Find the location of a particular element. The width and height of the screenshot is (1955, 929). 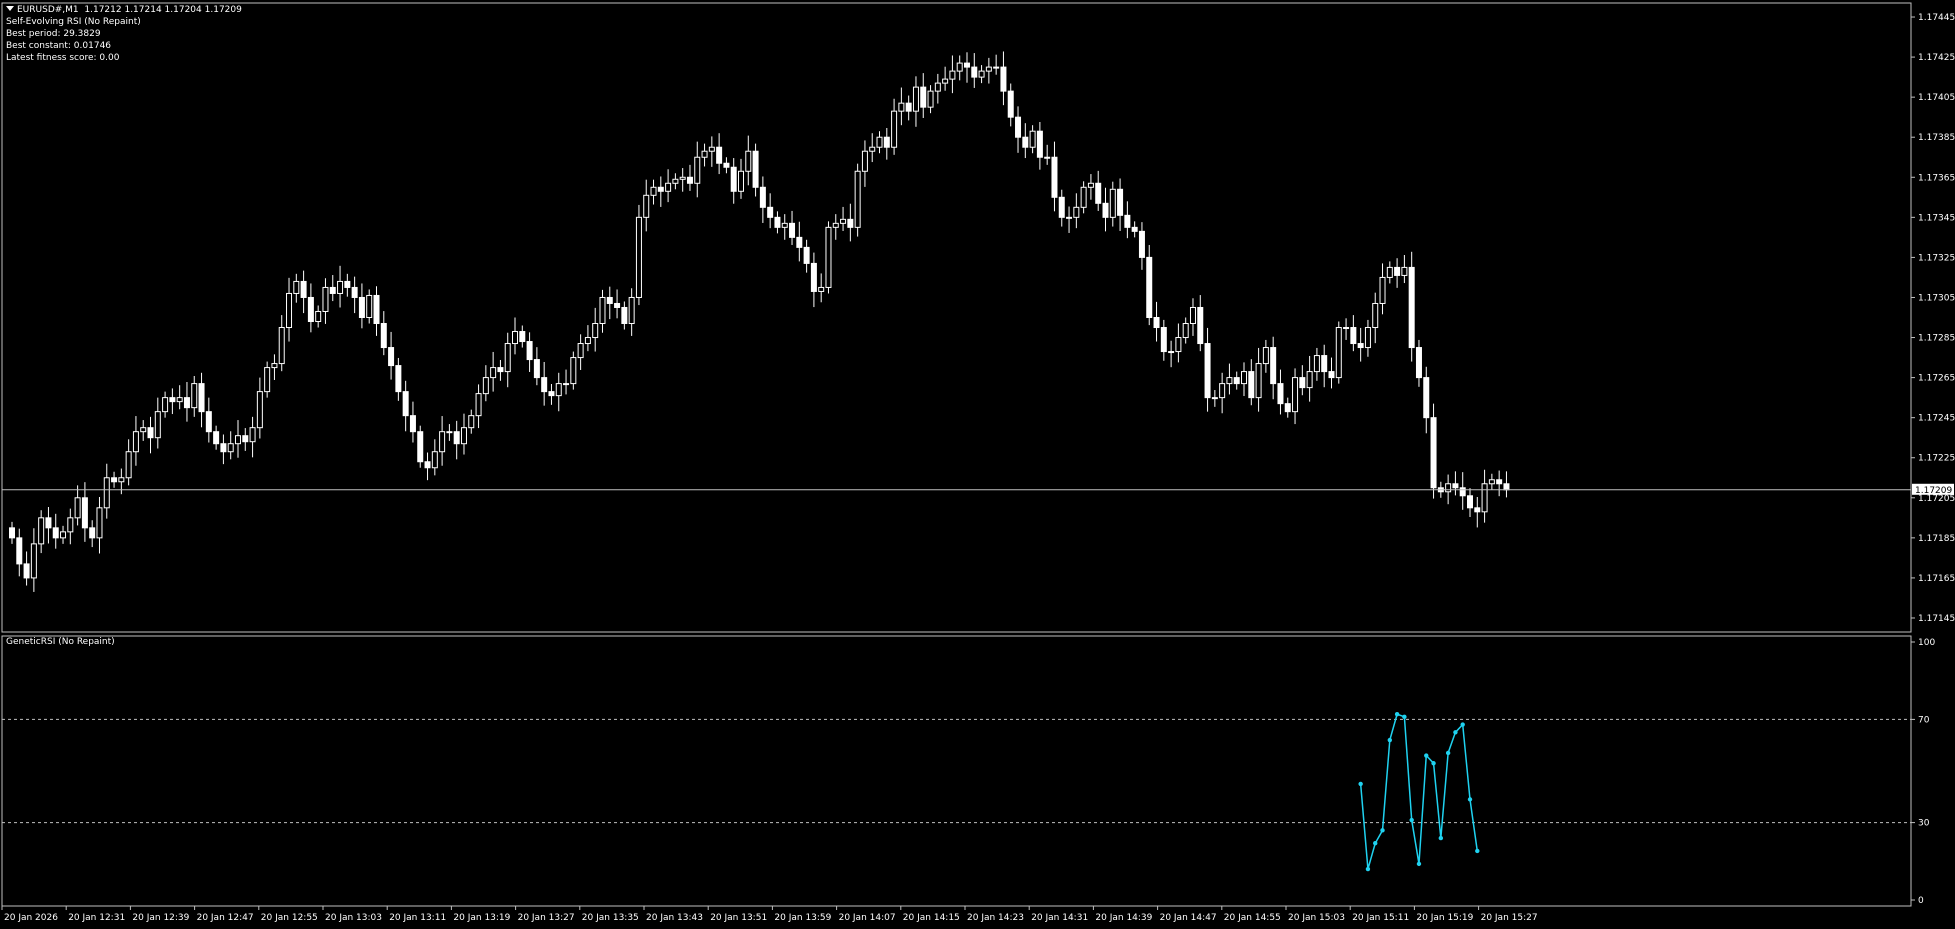

time-tick-label: 20 Jan 15:27 is located at coordinates (1509, 918).